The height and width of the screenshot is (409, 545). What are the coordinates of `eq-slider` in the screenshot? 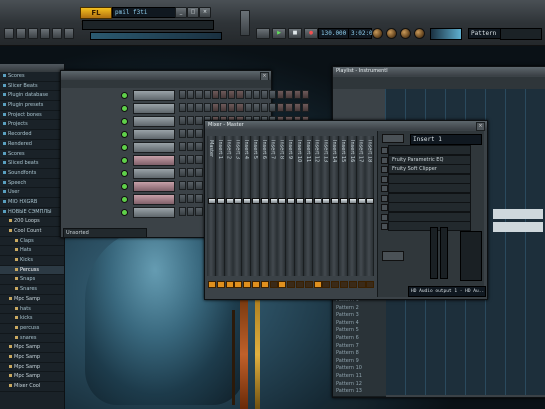 It's located at (434, 253).